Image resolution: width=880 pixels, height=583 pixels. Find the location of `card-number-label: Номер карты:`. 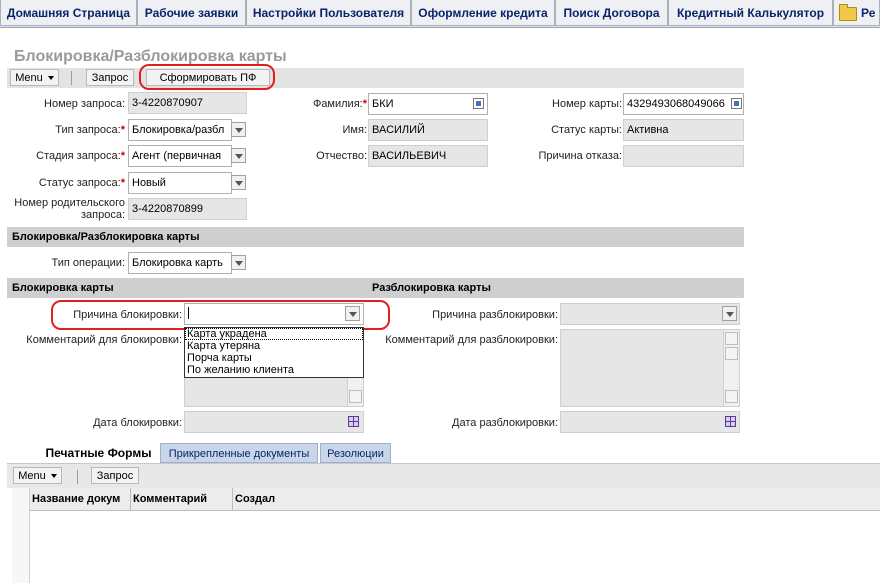

card-number-label: Номер карты: is located at coordinates (587, 104).